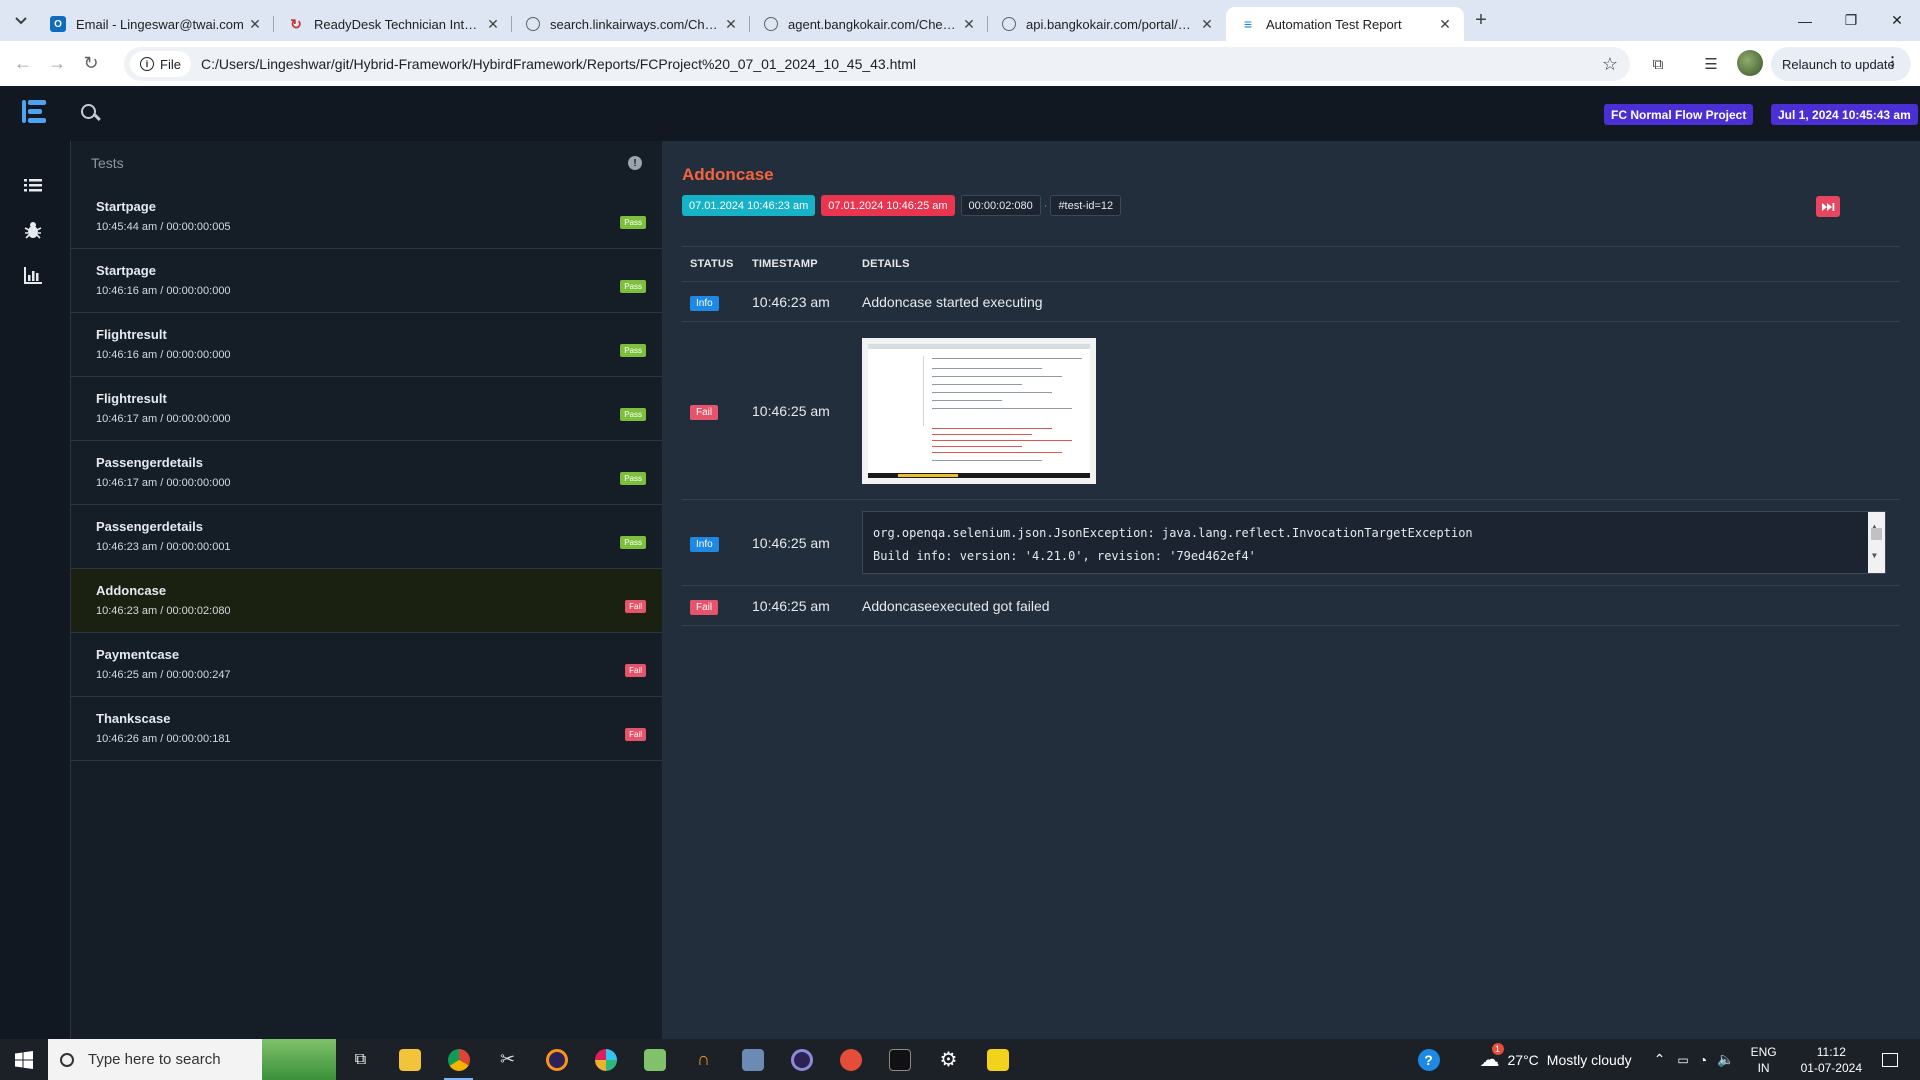  Describe the element at coordinates (1703, 1060) in the screenshot. I see `wifi-icon: ◔` at that location.